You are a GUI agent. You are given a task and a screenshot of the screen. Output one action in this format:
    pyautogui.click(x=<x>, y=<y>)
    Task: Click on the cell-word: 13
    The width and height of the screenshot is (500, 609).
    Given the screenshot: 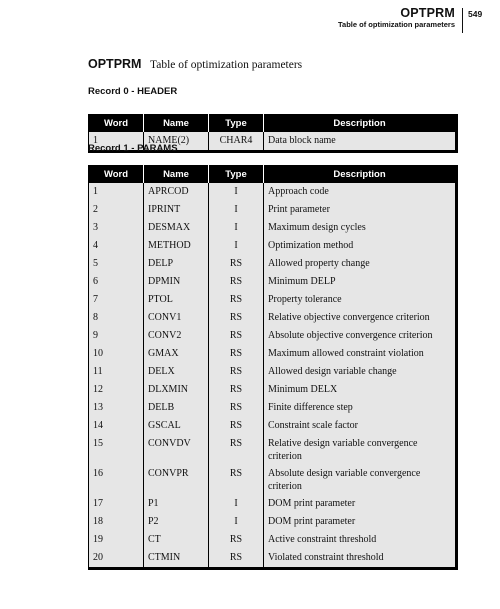 What is the action you would take?
    pyautogui.click(x=116, y=408)
    